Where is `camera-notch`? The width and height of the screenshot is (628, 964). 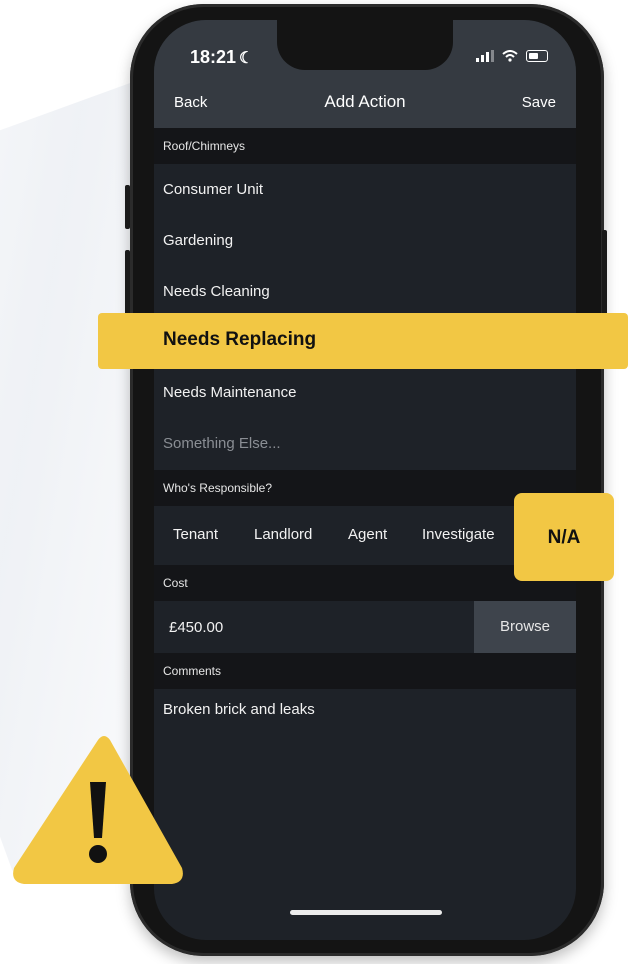 camera-notch is located at coordinates (365, 45).